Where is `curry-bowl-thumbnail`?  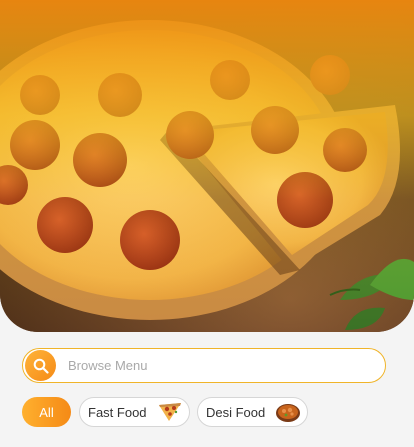
curry-bowl-thumbnail is located at coordinates (288, 413).